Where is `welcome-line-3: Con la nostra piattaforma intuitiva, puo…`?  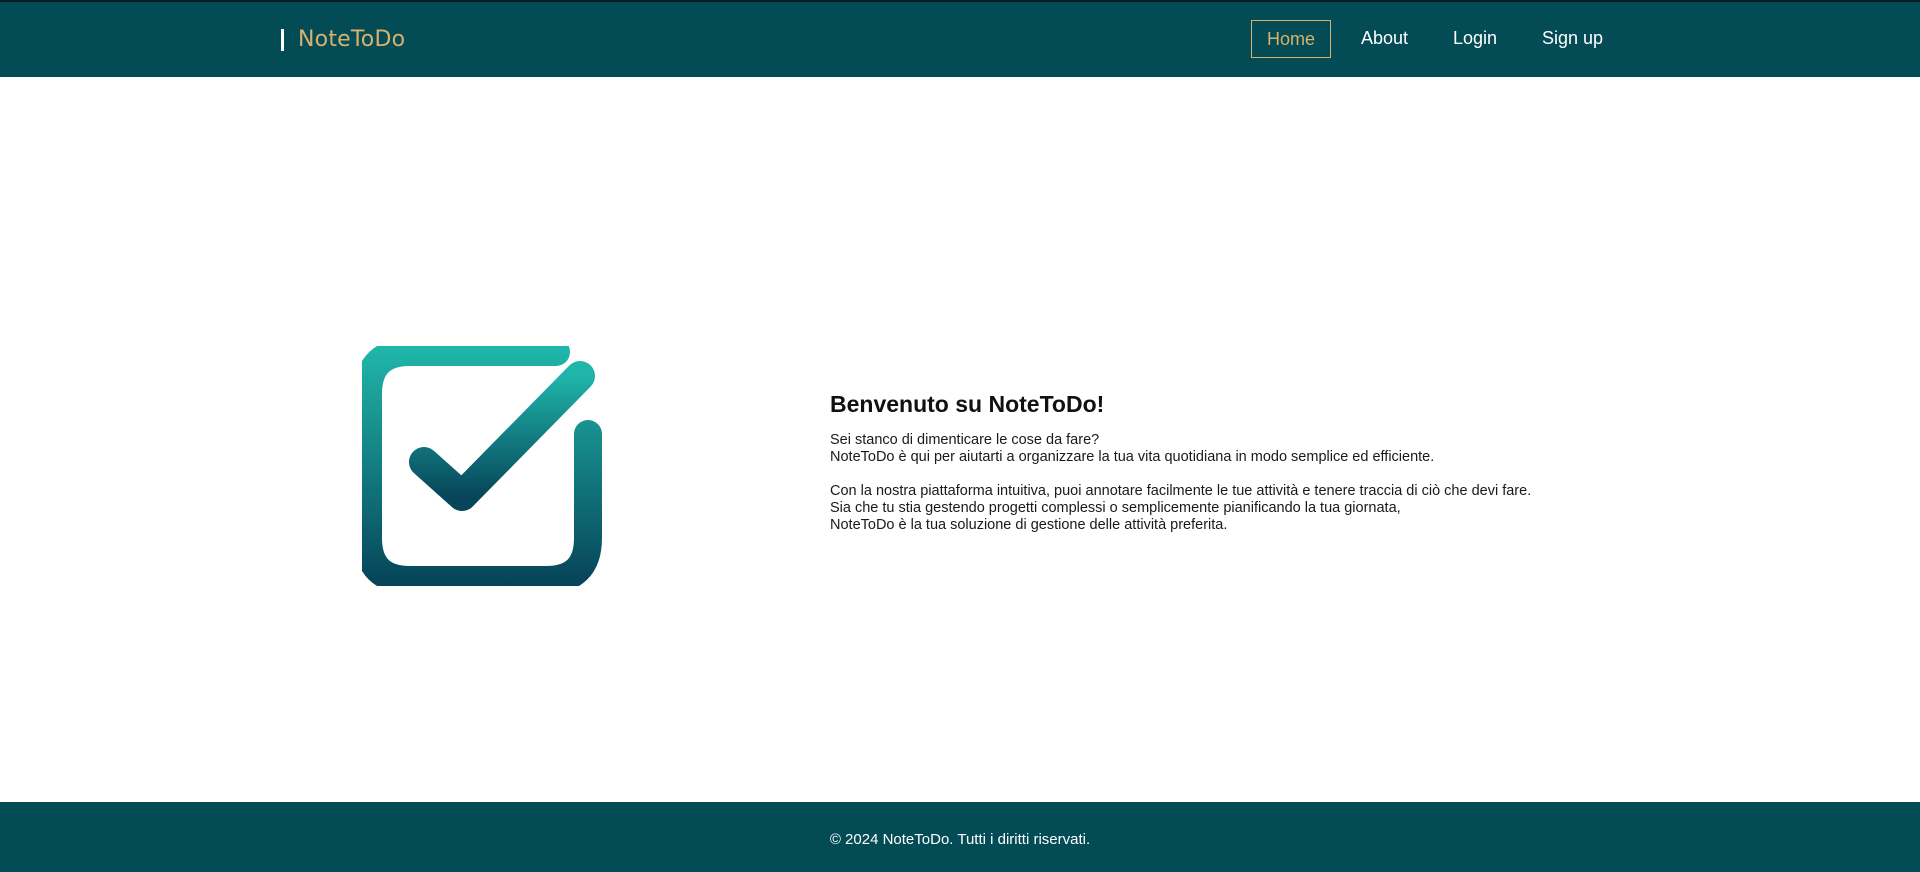 welcome-line-3: Con la nostra piattaforma intuitiva, puo… is located at coordinates (1181, 491).